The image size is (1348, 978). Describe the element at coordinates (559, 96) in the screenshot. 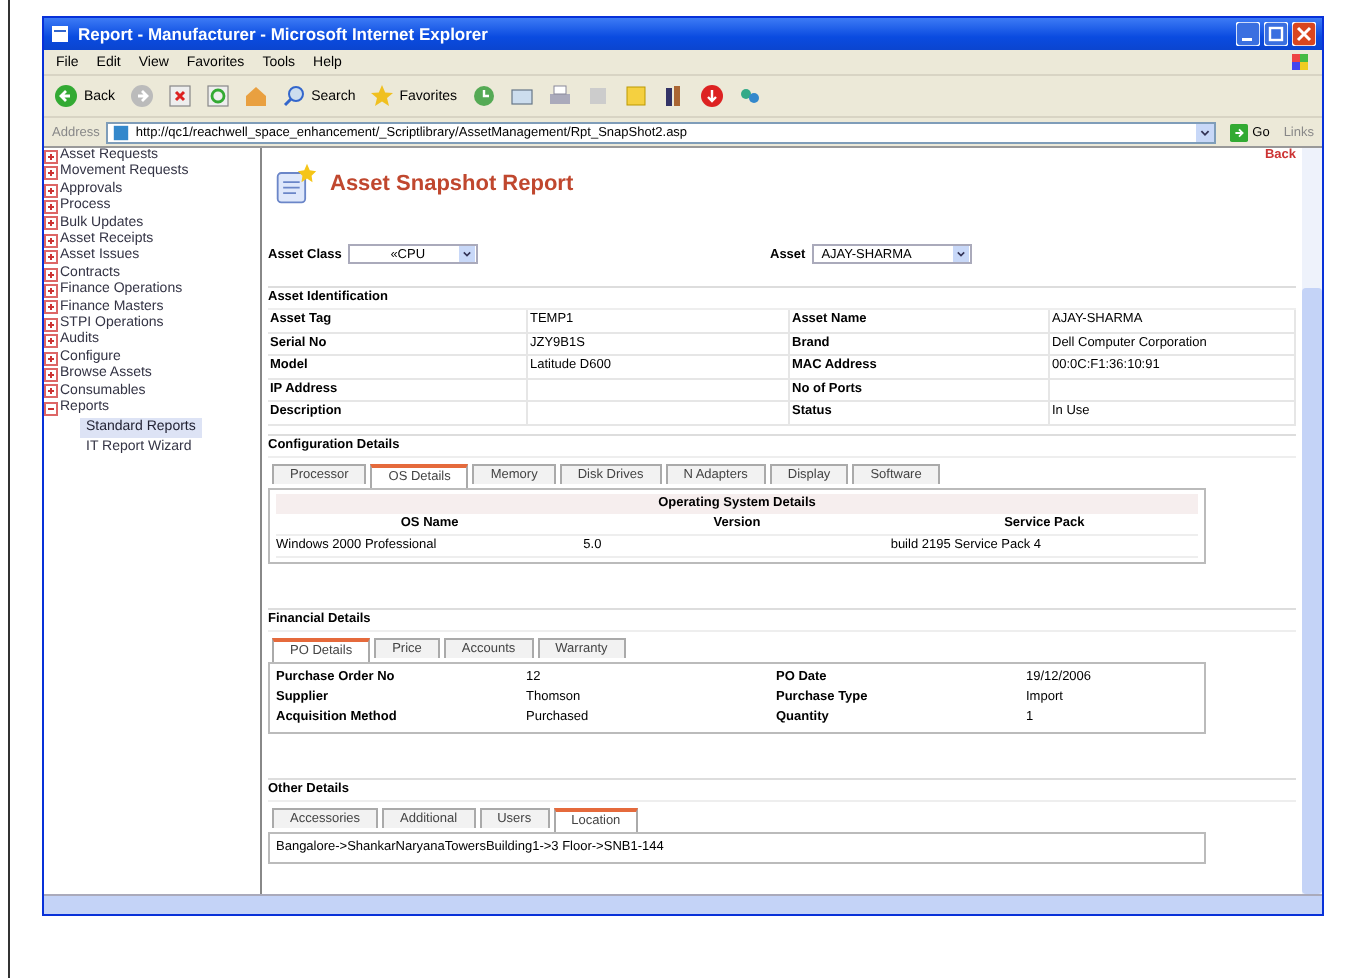

I see `print-icon` at that location.